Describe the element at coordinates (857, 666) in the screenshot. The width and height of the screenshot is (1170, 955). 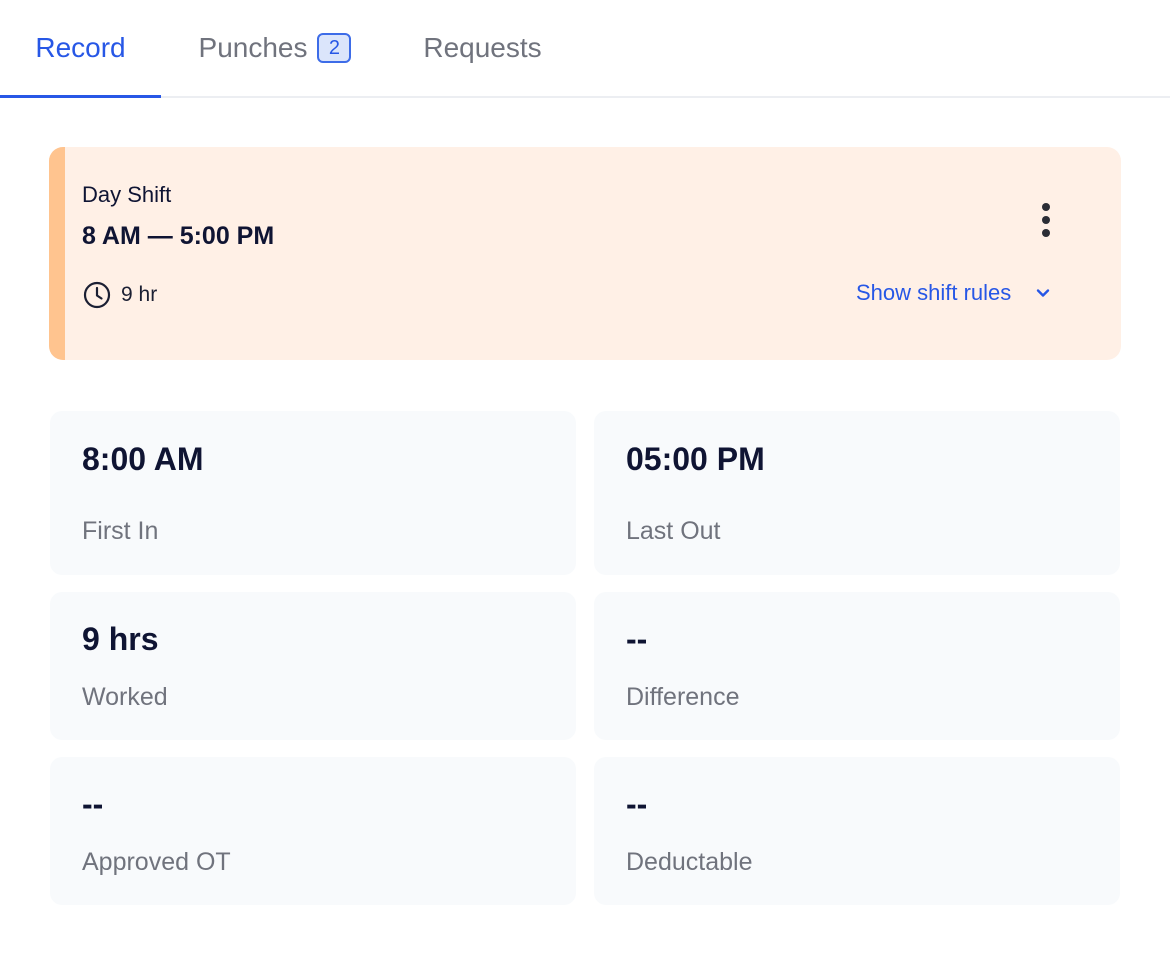
I see `difference-card: -- Difference` at that location.